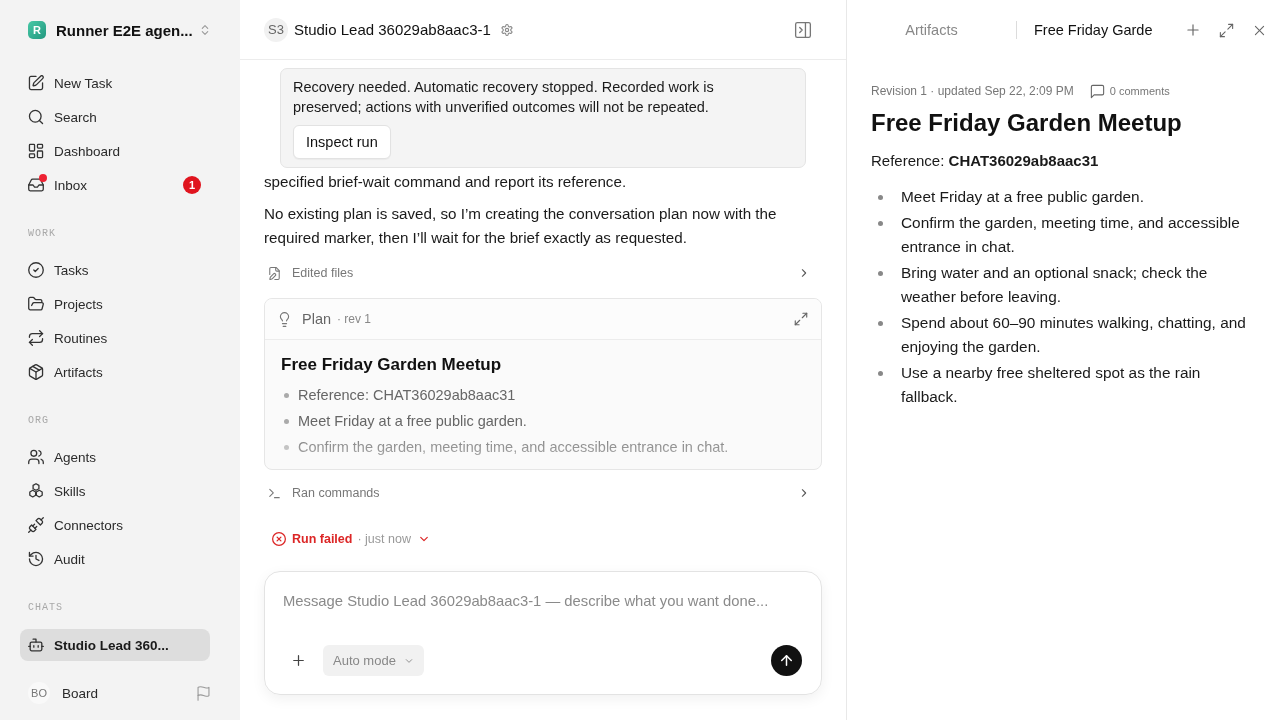 This screenshot has width=1280, height=720. Describe the element at coordinates (39, 693) in the screenshot. I see `user-avatar: BO` at that location.